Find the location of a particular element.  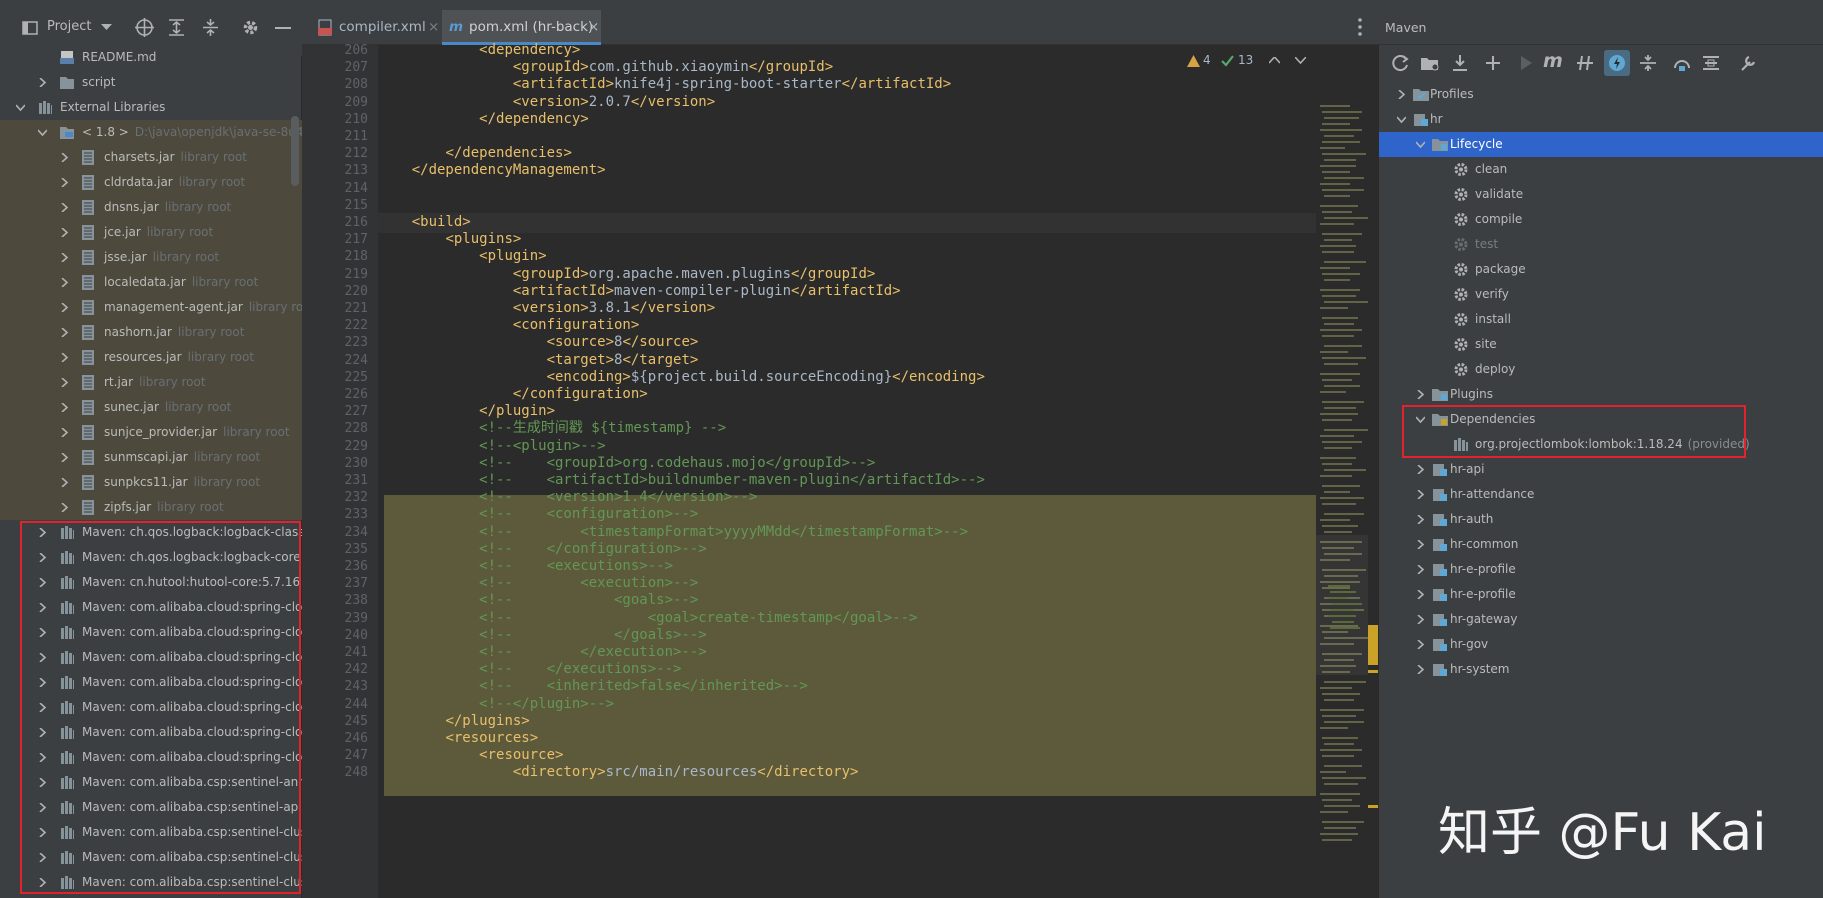

library-jar-item: management-agent.jar library root is located at coordinates (151, 307).